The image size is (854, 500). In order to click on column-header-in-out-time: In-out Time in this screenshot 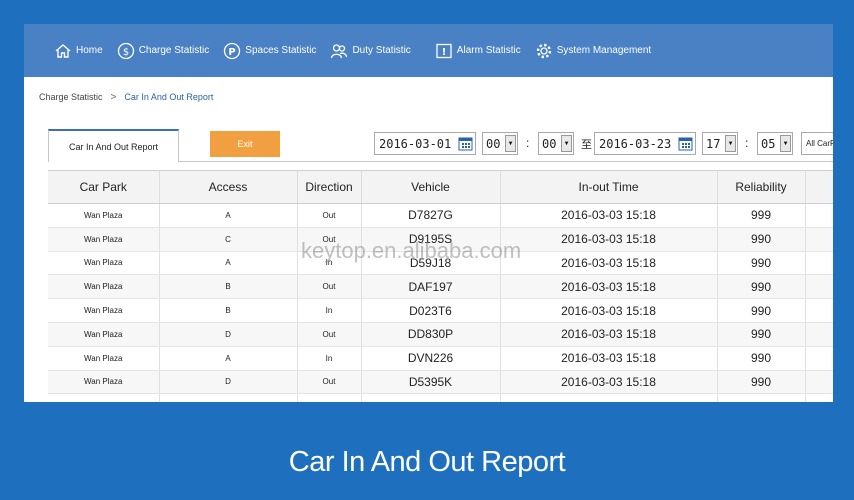, I will do `click(609, 187)`.